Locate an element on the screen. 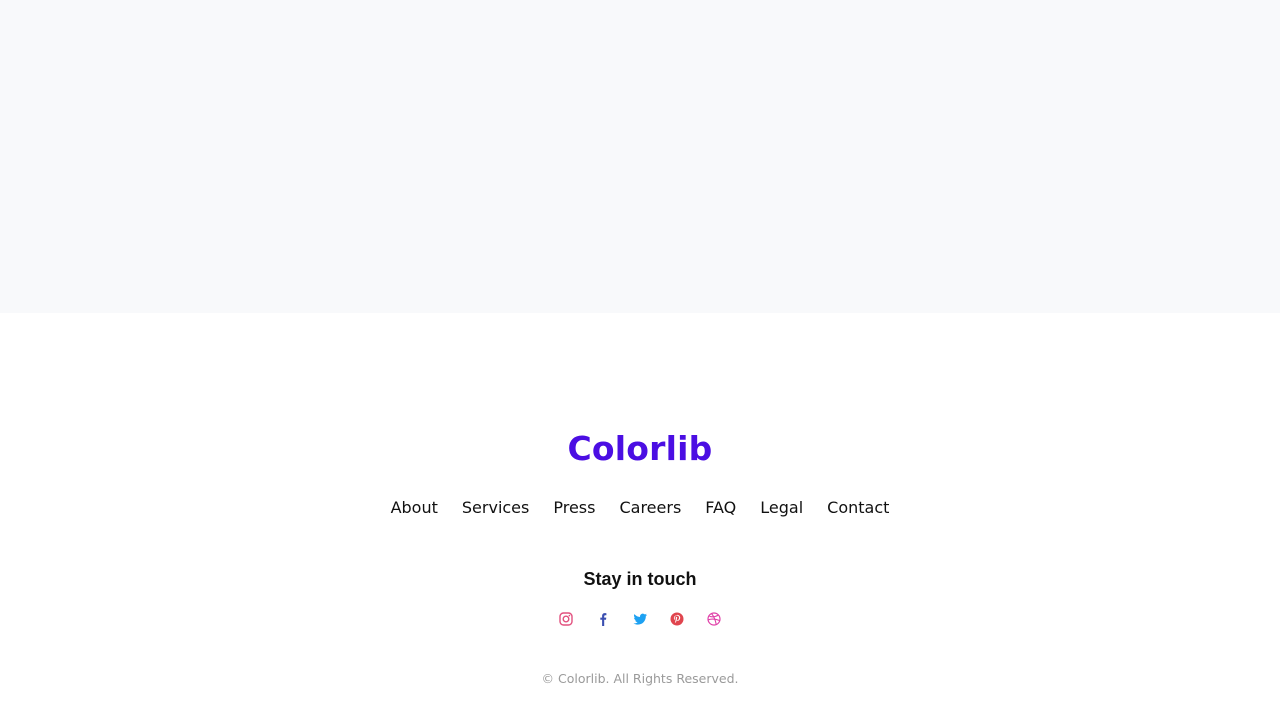 The width and height of the screenshot is (1280, 720). footer-nav-faq: FAQ is located at coordinates (720, 508).